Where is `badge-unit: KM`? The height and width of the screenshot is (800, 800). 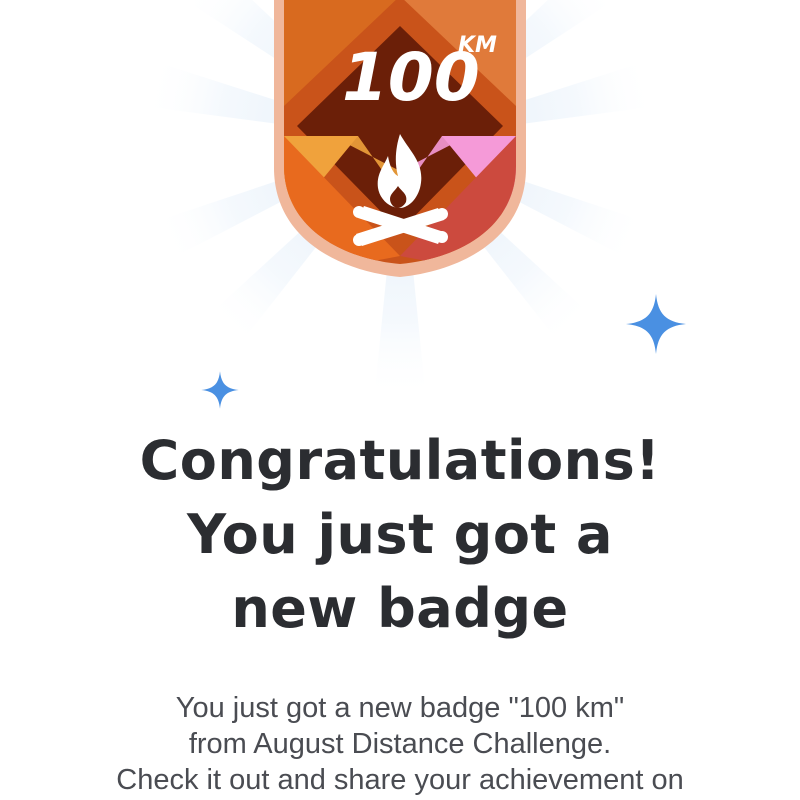
badge-unit: KM is located at coordinates (477, 45).